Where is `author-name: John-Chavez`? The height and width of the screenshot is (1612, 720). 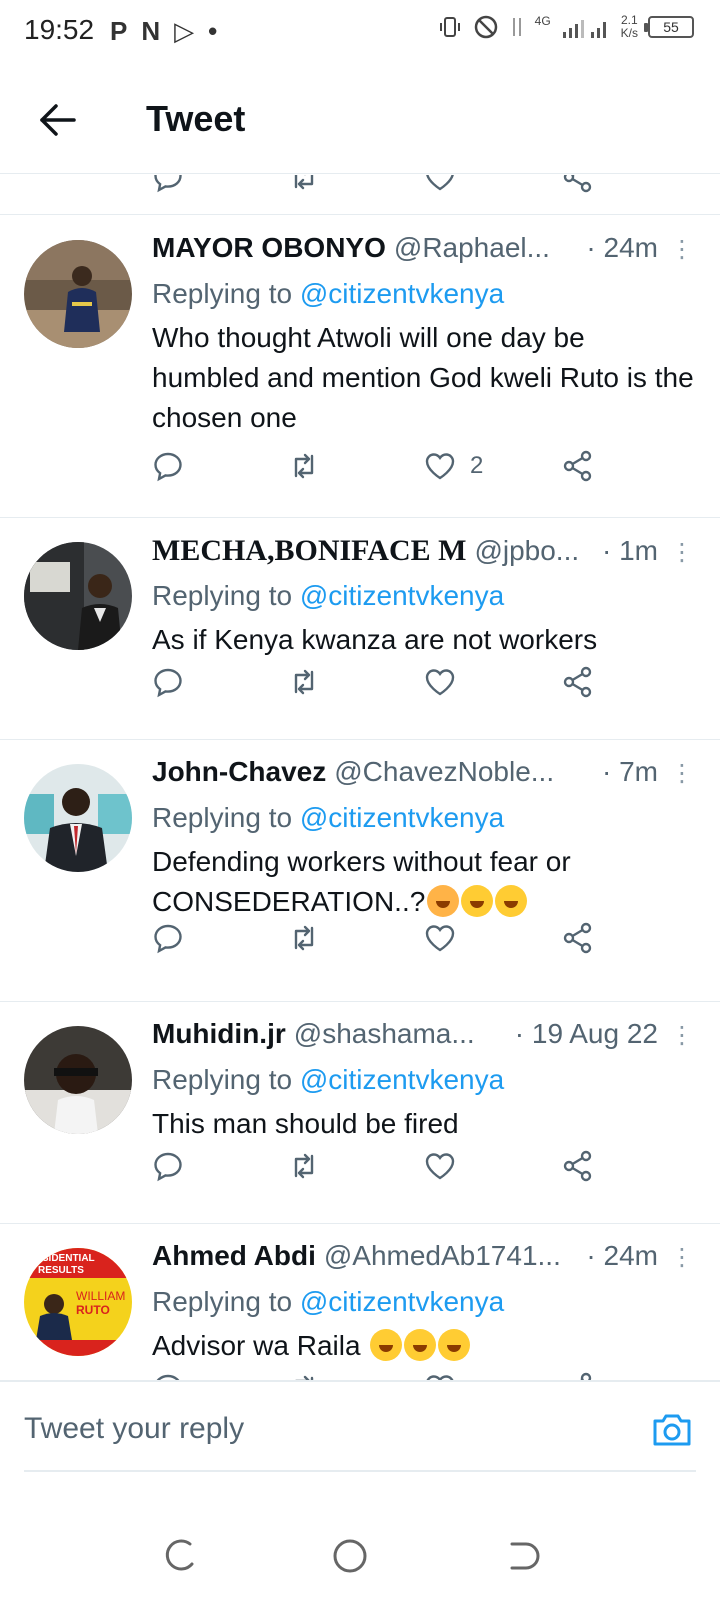 author-name: John-Chavez is located at coordinates (239, 772).